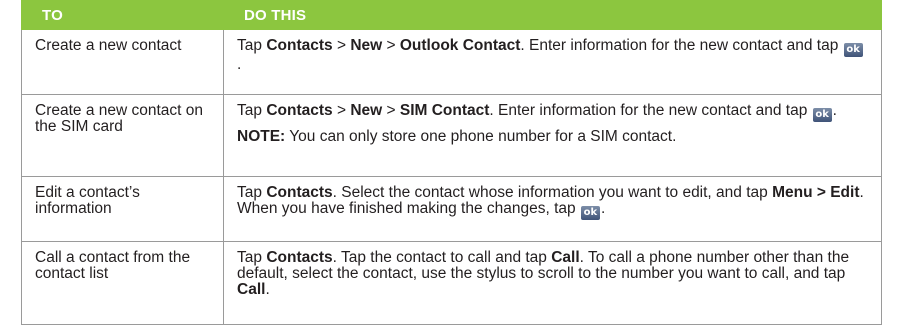 The image size is (900, 333). Describe the element at coordinates (261, 136) in the screenshot. I see `note-label: NOTE:` at that location.